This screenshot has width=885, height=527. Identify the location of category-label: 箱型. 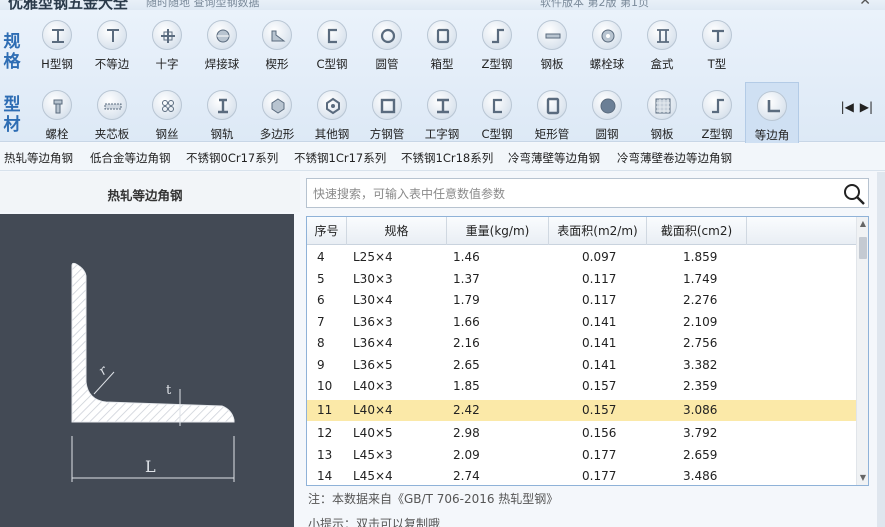
(442, 64).